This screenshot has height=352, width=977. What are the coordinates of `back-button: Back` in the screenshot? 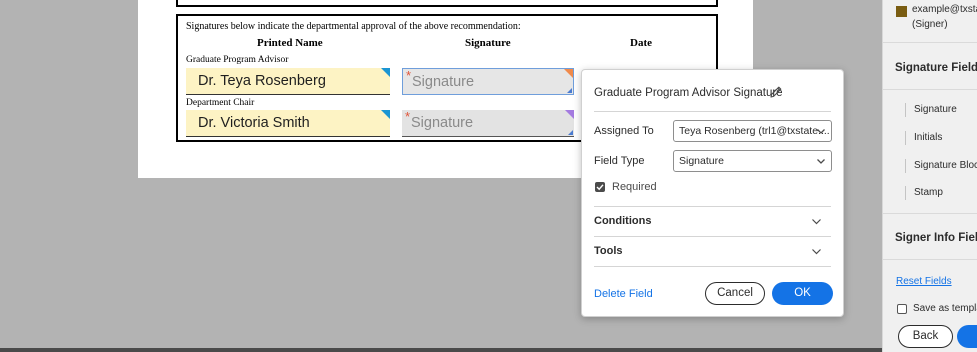 It's located at (925, 336).